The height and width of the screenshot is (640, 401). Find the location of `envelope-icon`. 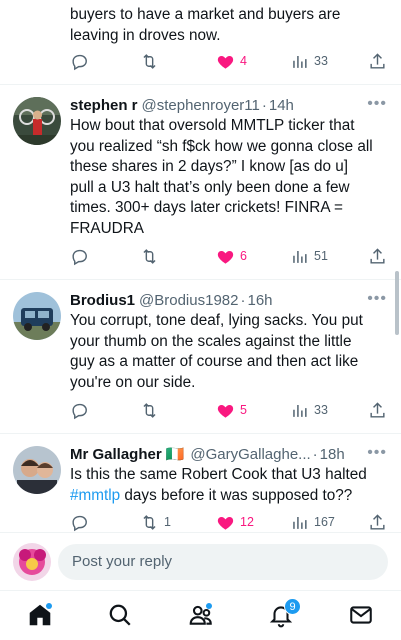

envelope-icon is located at coordinates (361, 615).